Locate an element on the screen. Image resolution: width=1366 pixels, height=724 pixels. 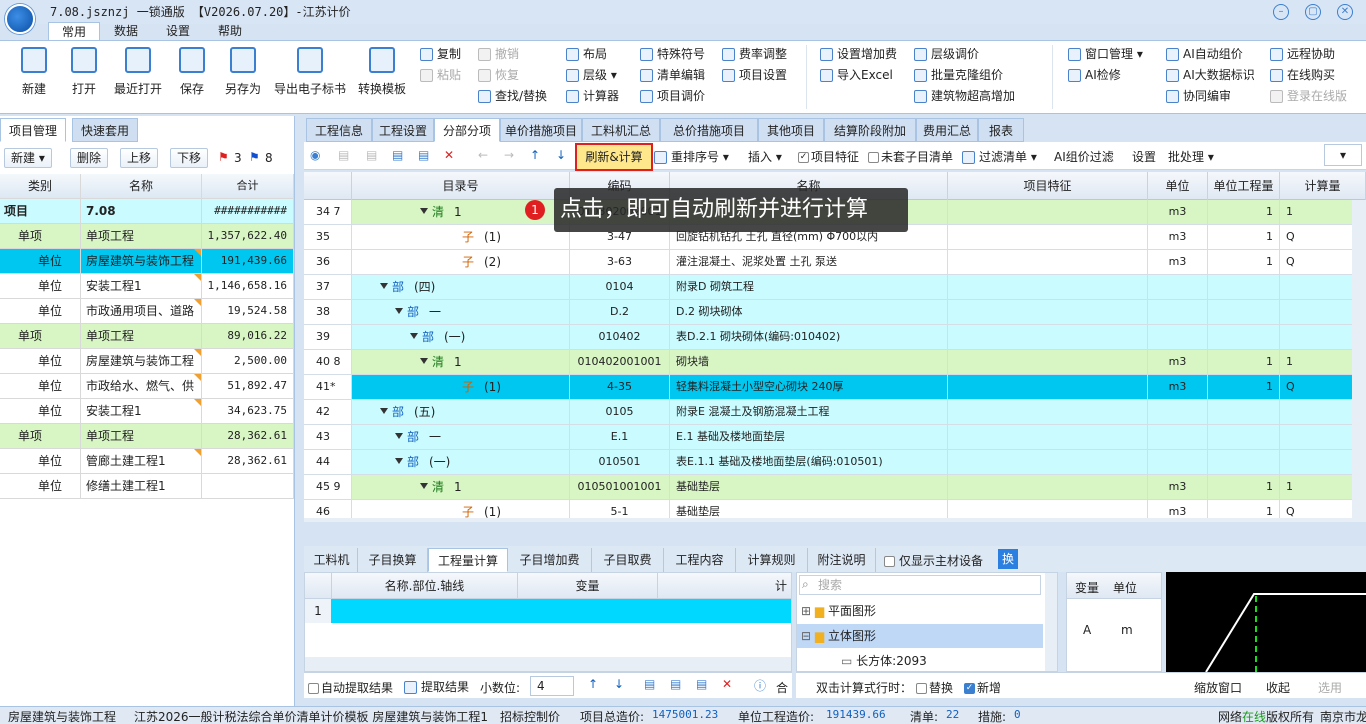
find-replace-button: 查找/替换 is located at coordinates (512, 96).